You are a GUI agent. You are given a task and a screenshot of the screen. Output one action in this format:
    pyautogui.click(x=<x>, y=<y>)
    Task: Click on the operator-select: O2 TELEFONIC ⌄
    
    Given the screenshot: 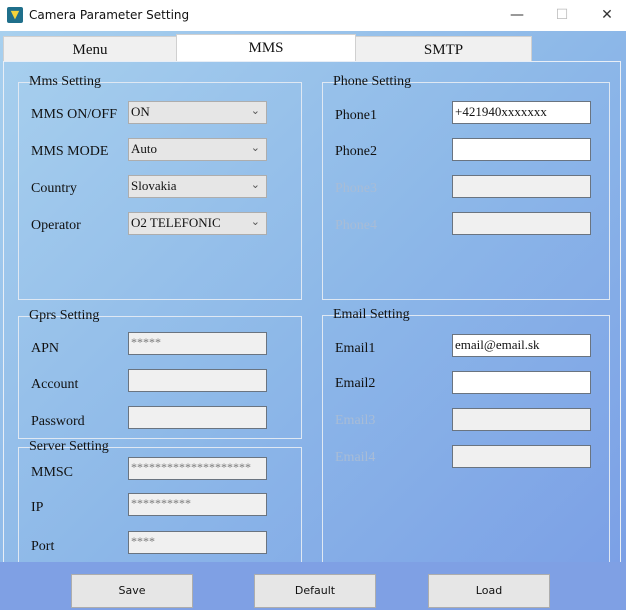 What is the action you would take?
    pyautogui.click(x=197, y=223)
    